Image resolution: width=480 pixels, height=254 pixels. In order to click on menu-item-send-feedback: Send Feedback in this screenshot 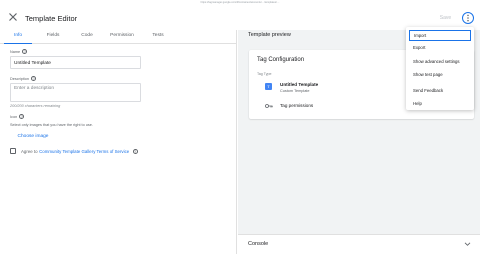, I will do `click(440, 90)`.